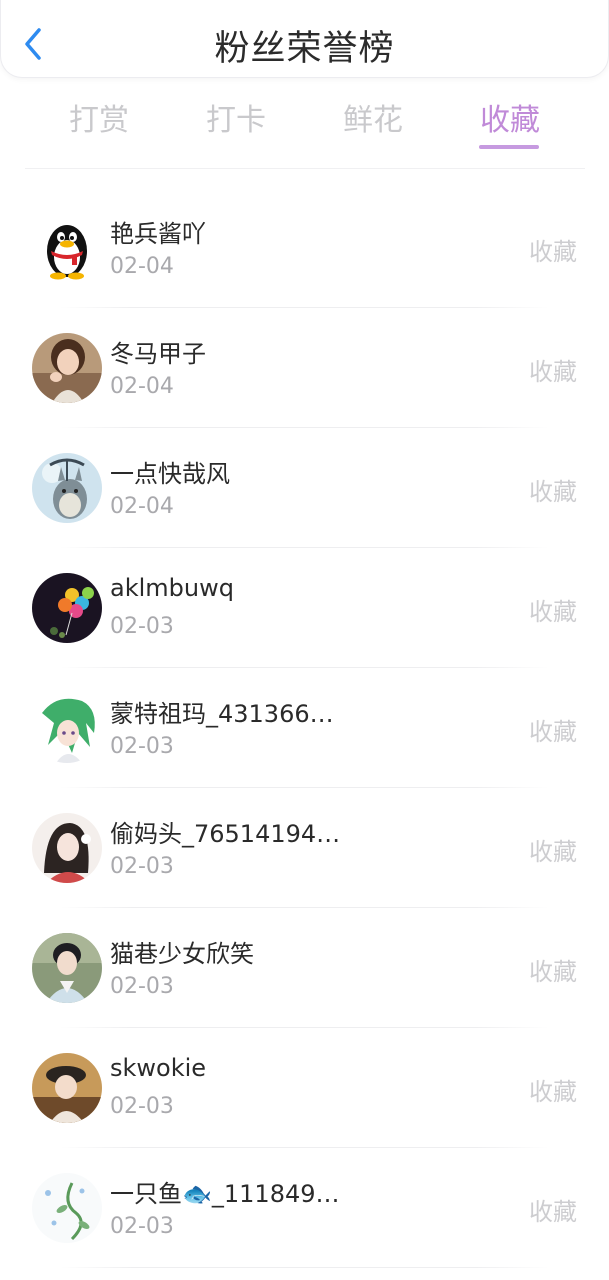 This screenshot has width=609, height=1280. What do you see at coordinates (158, 354) in the screenshot?
I see `fan-name: 冬马甲子` at bounding box center [158, 354].